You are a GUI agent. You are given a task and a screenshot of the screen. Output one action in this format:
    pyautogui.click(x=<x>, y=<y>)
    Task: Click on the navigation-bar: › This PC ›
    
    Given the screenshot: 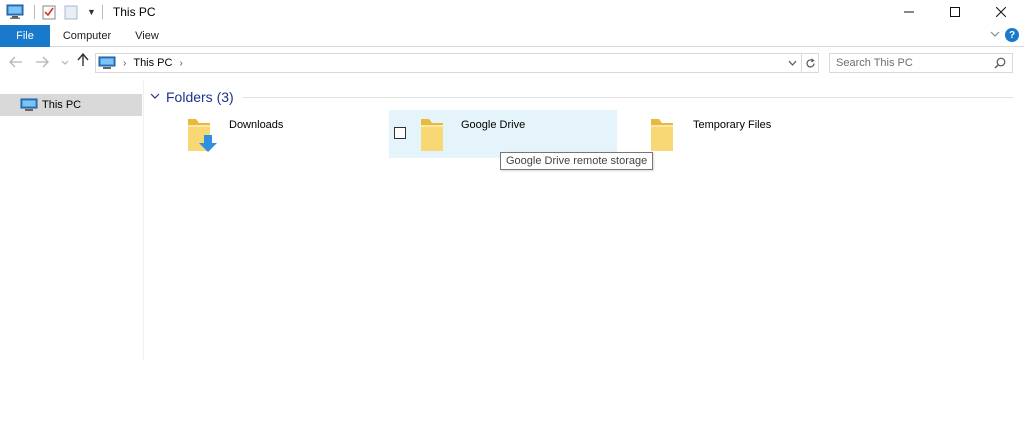 What is the action you would take?
    pyautogui.click(x=512, y=63)
    